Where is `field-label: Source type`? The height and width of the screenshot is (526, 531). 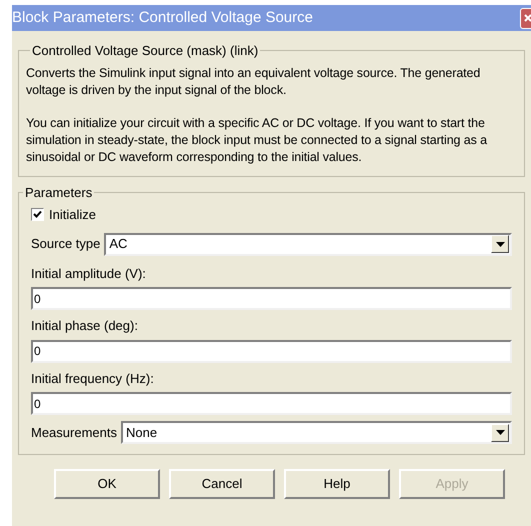
field-label: Source type is located at coordinates (65, 244).